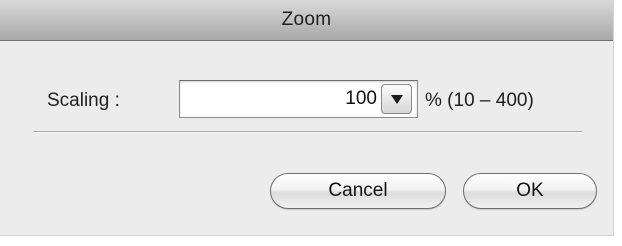  I want to click on separator, so click(307, 132).